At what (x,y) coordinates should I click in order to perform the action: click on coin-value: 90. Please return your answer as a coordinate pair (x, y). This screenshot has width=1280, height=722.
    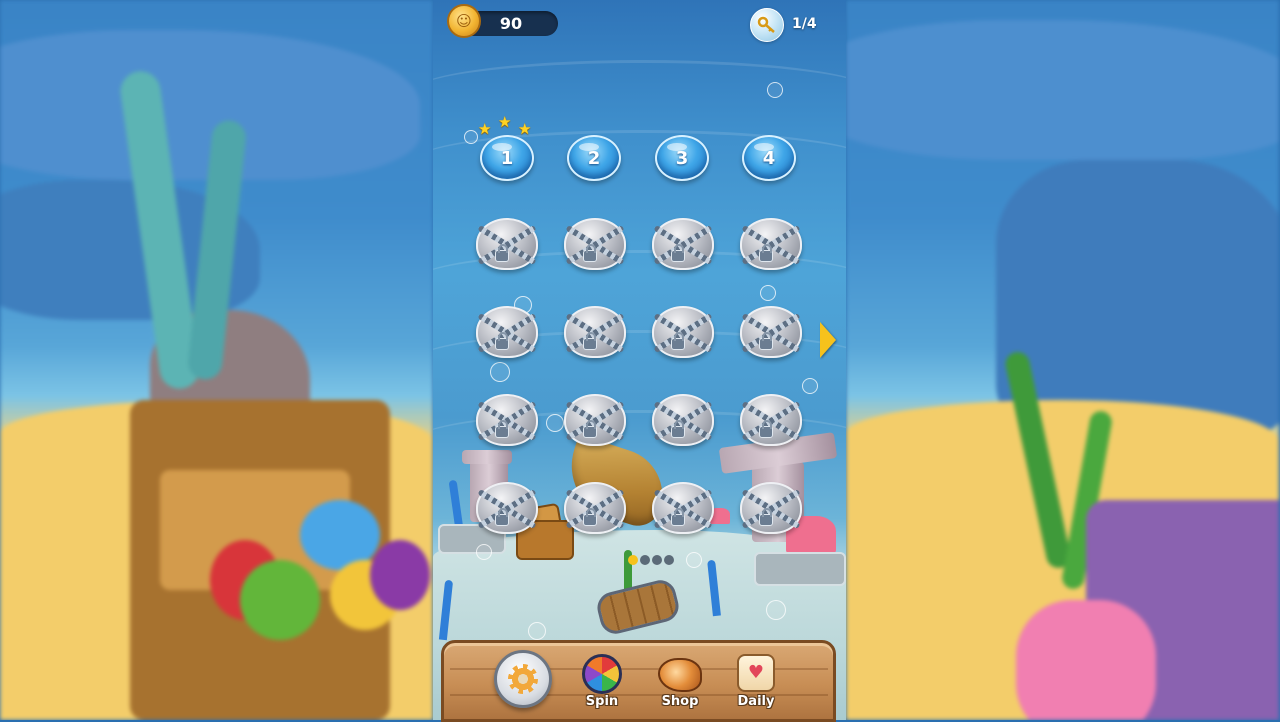
    Looking at the image, I should click on (511, 23).